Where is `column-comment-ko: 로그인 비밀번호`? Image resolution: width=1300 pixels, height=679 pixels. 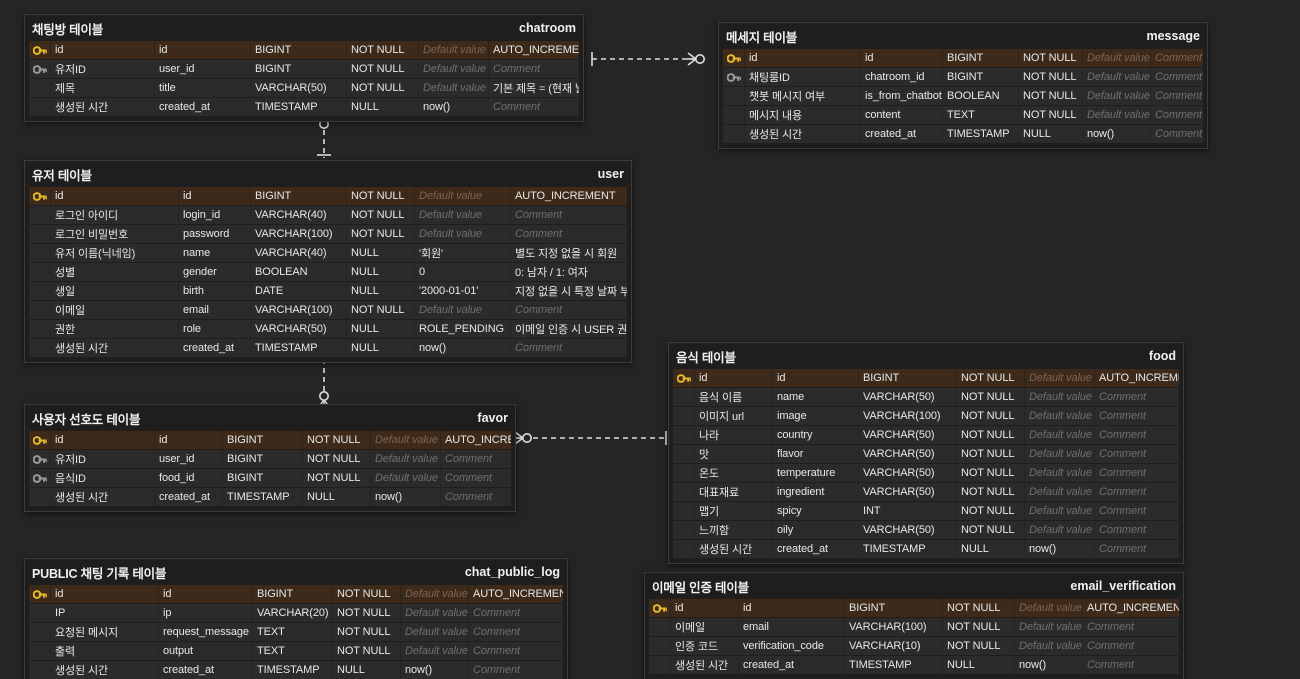
column-comment-ko: 로그인 비밀번호 is located at coordinates (115, 234).